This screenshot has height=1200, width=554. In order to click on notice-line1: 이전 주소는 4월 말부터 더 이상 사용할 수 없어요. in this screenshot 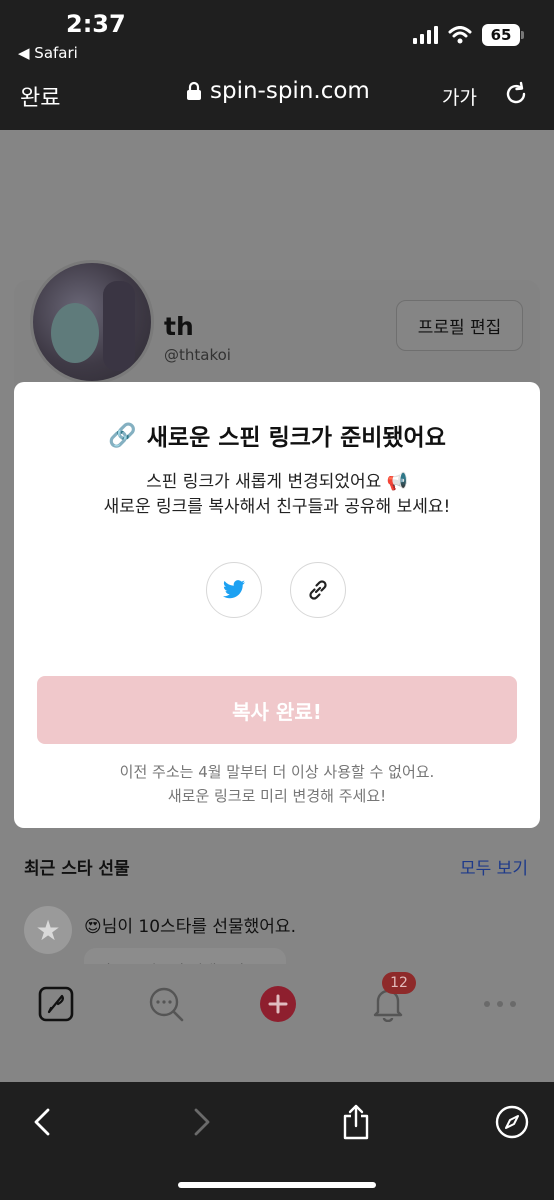, I will do `click(277, 772)`.